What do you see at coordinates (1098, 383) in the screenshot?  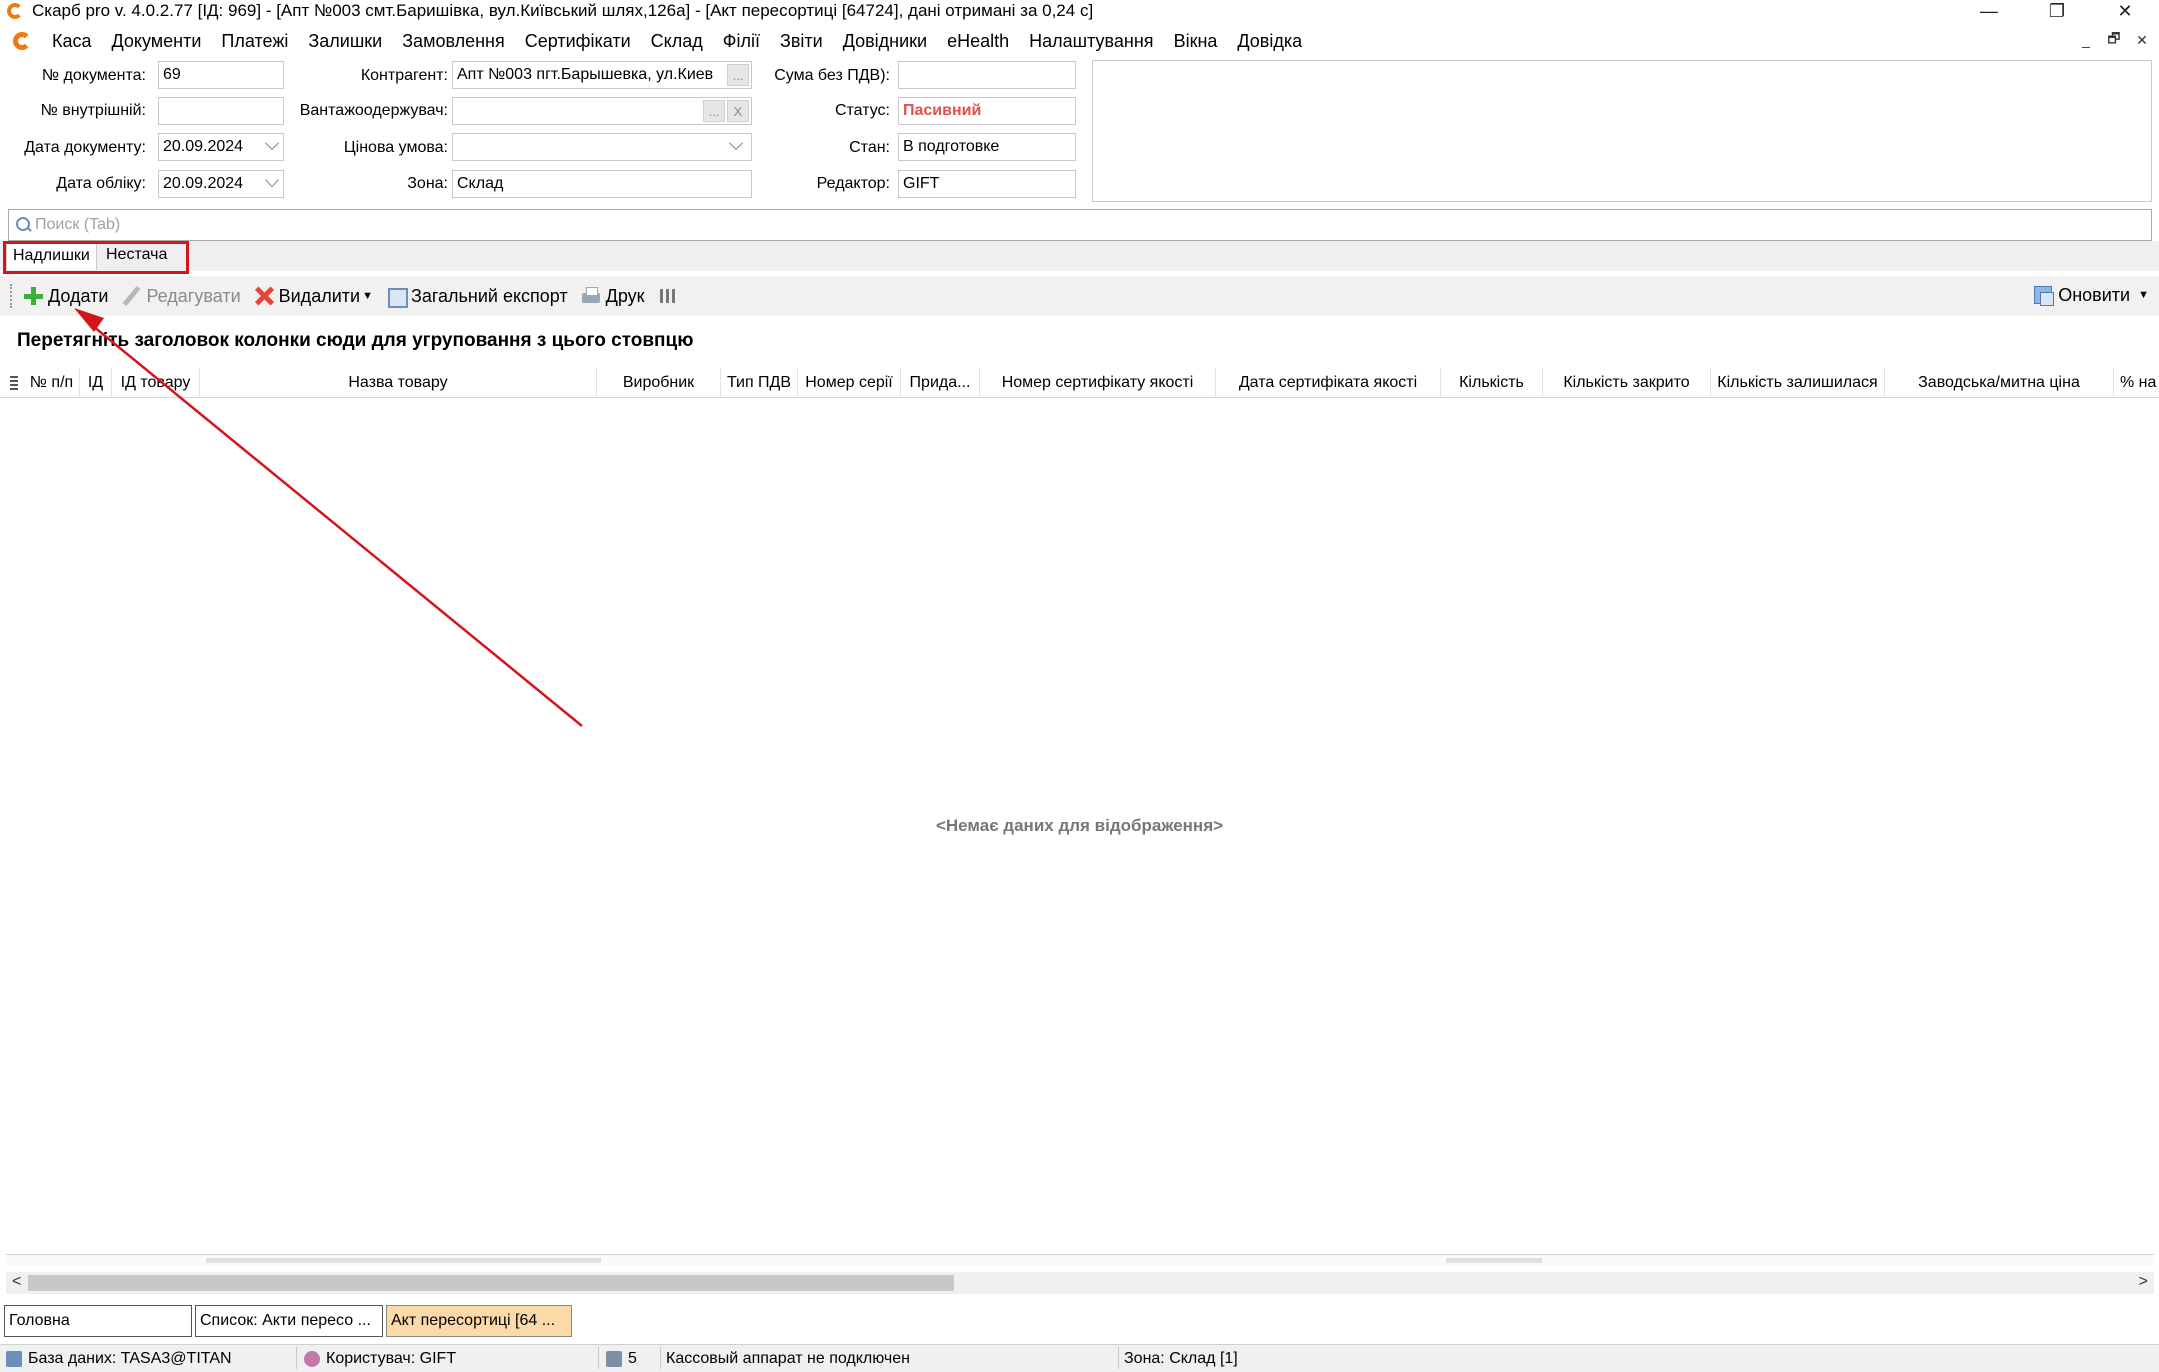 I see `column-header-quality-cert-number: Номер сертифікату якості` at bounding box center [1098, 383].